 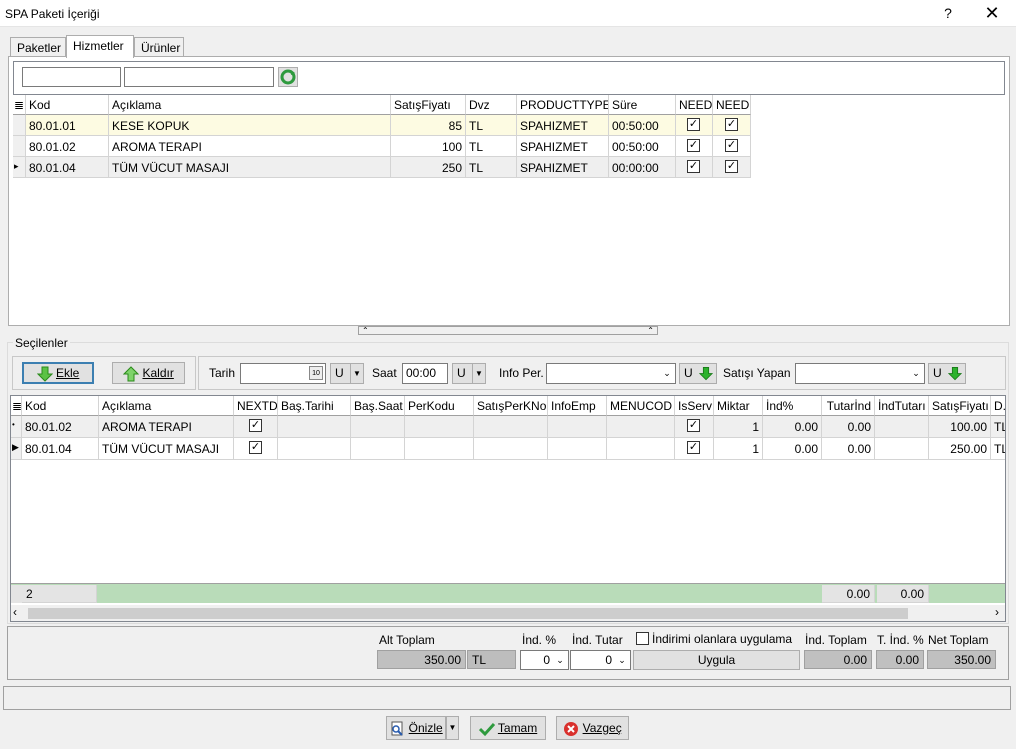 I want to click on col-satisperkno: SatışPerKNo, so click(x=511, y=406).